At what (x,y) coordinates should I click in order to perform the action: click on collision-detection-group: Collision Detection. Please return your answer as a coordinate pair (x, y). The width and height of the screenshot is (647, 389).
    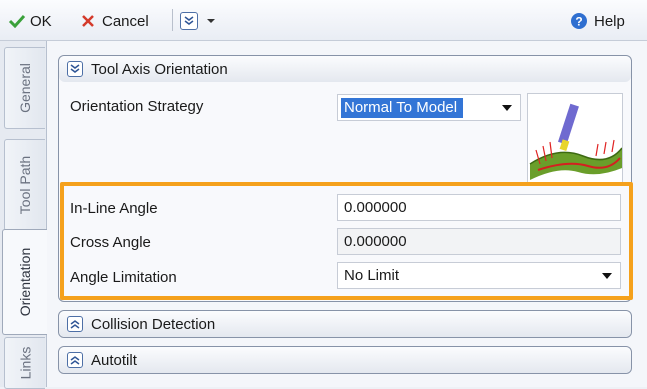
    Looking at the image, I should click on (345, 324).